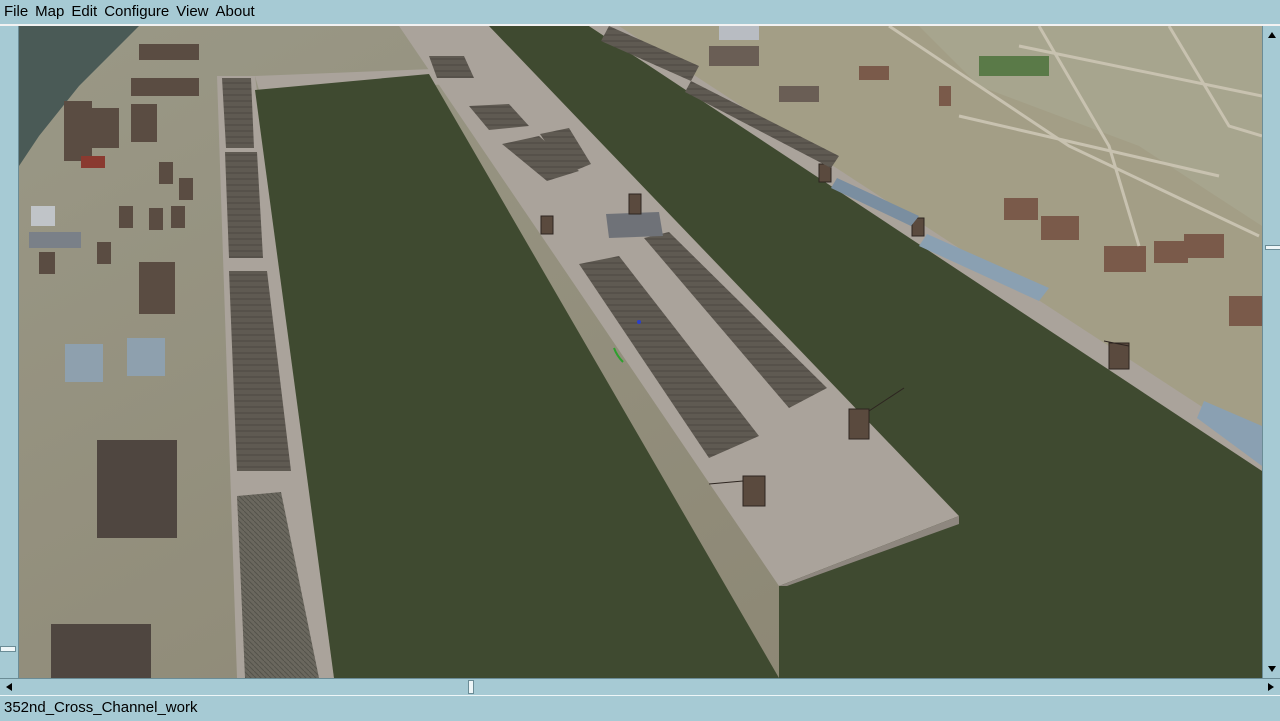 This screenshot has height=721, width=1280. What do you see at coordinates (9, 687) in the screenshot?
I see `arrow-left-icon` at bounding box center [9, 687].